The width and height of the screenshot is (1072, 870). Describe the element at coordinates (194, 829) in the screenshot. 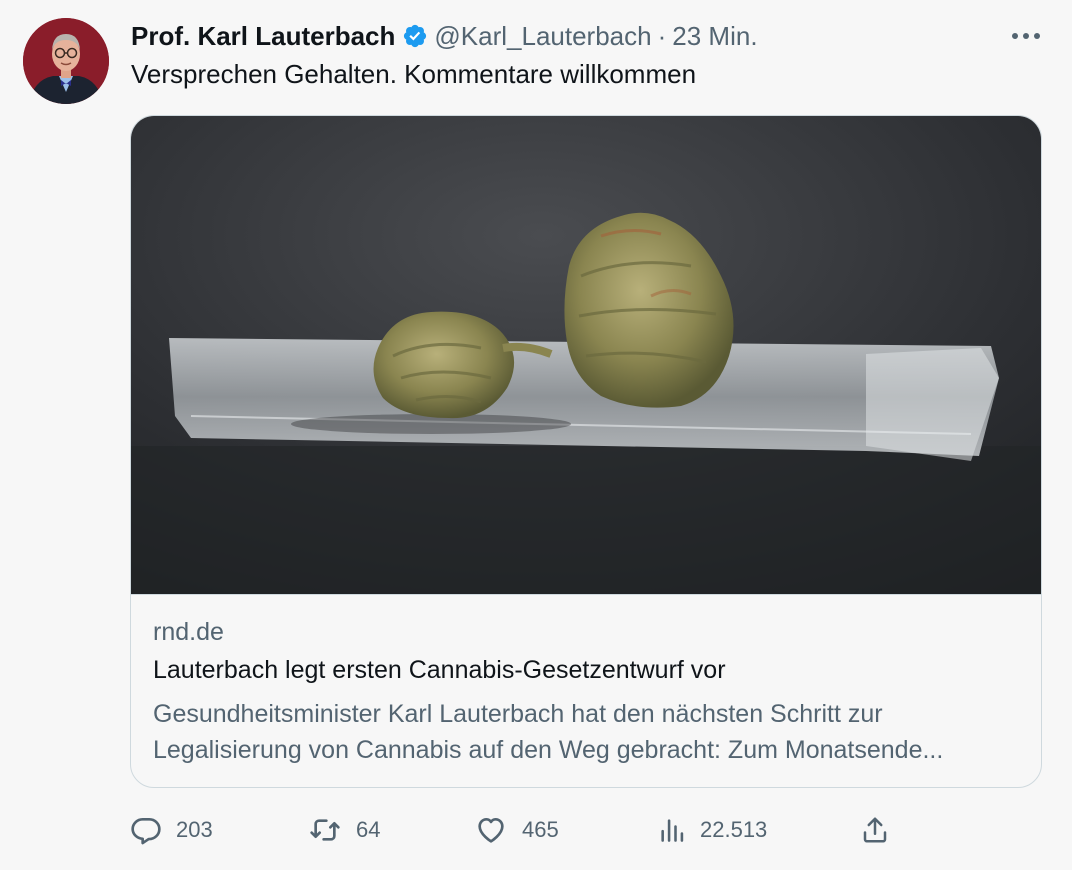

I see `reply-count: 203` at that location.